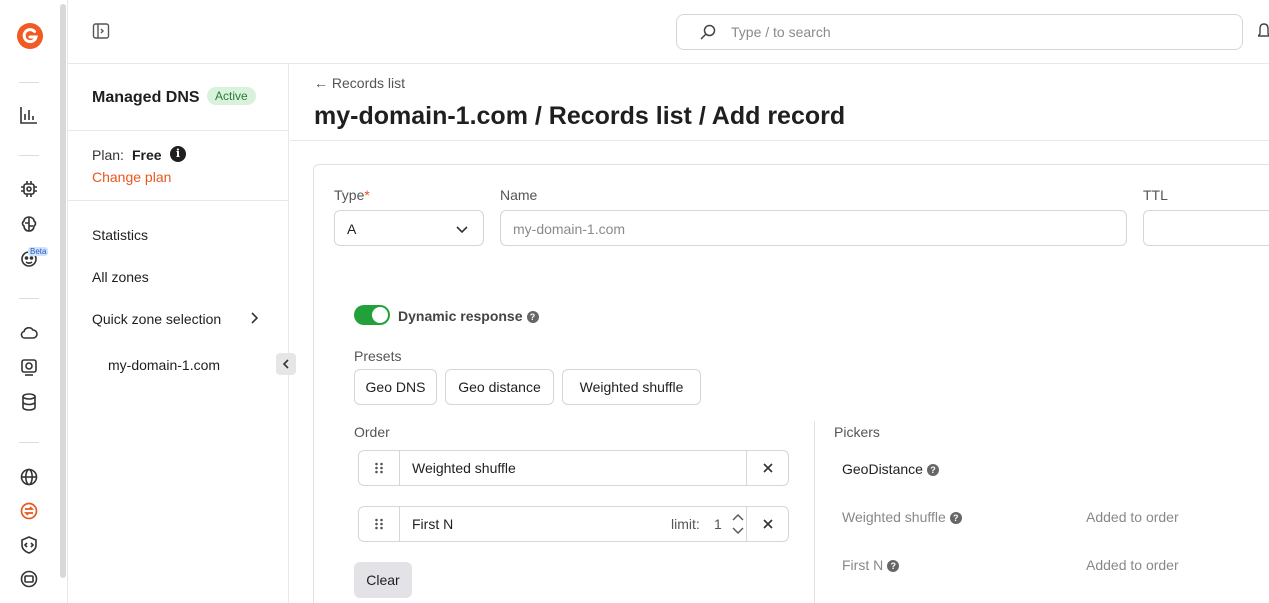 Image resolution: width=1269 pixels, height=603 pixels. I want to click on order-row: Weighted shuffle, so click(573, 468).